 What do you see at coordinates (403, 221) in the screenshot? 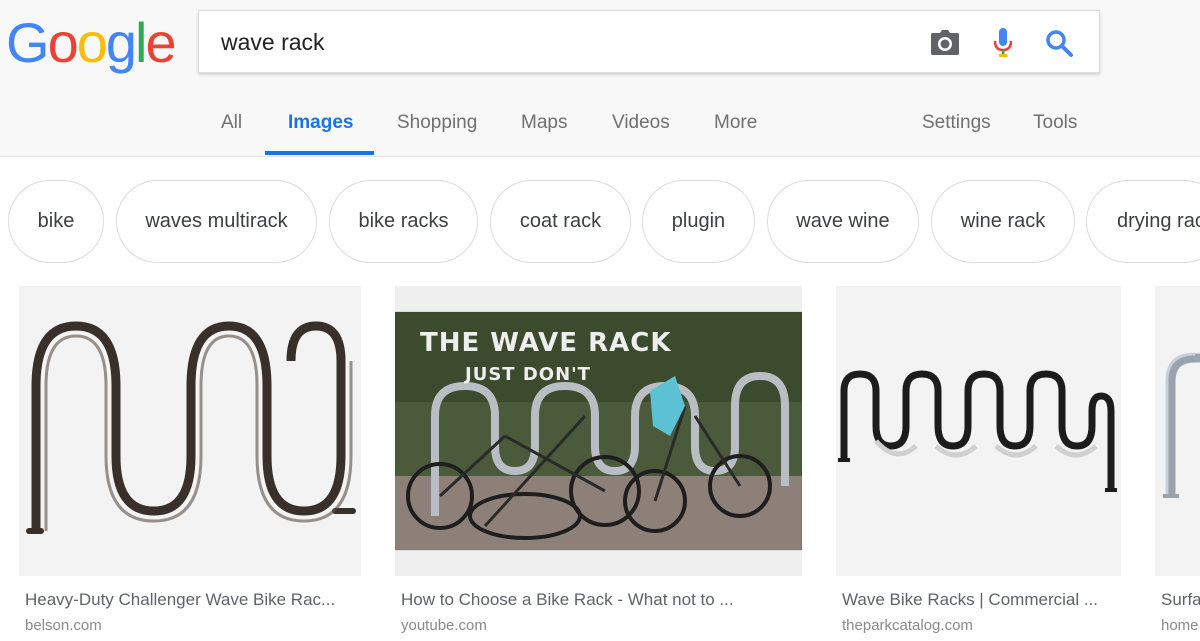
I see `chip-bike-racks: bike racks` at bounding box center [403, 221].